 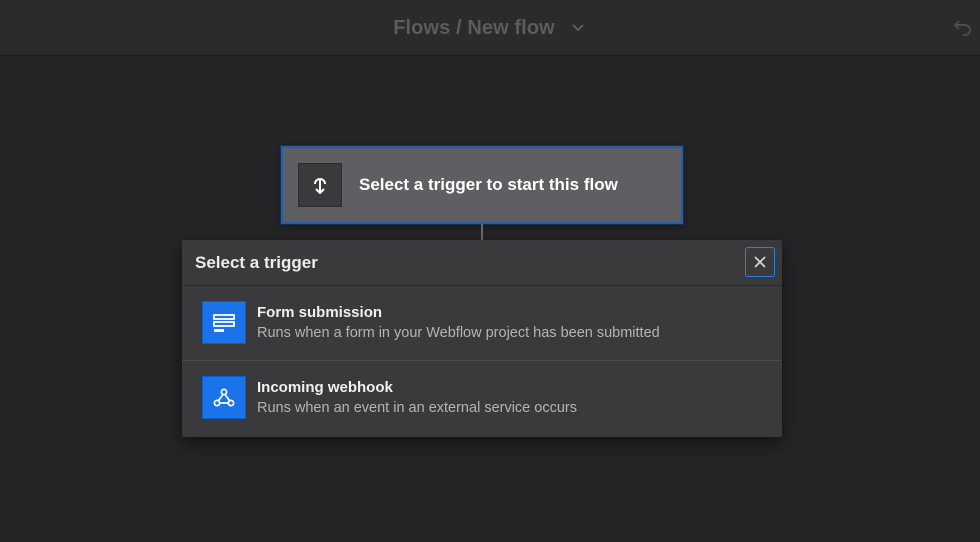 What do you see at coordinates (578, 28) in the screenshot?
I see `chevron-down-icon` at bounding box center [578, 28].